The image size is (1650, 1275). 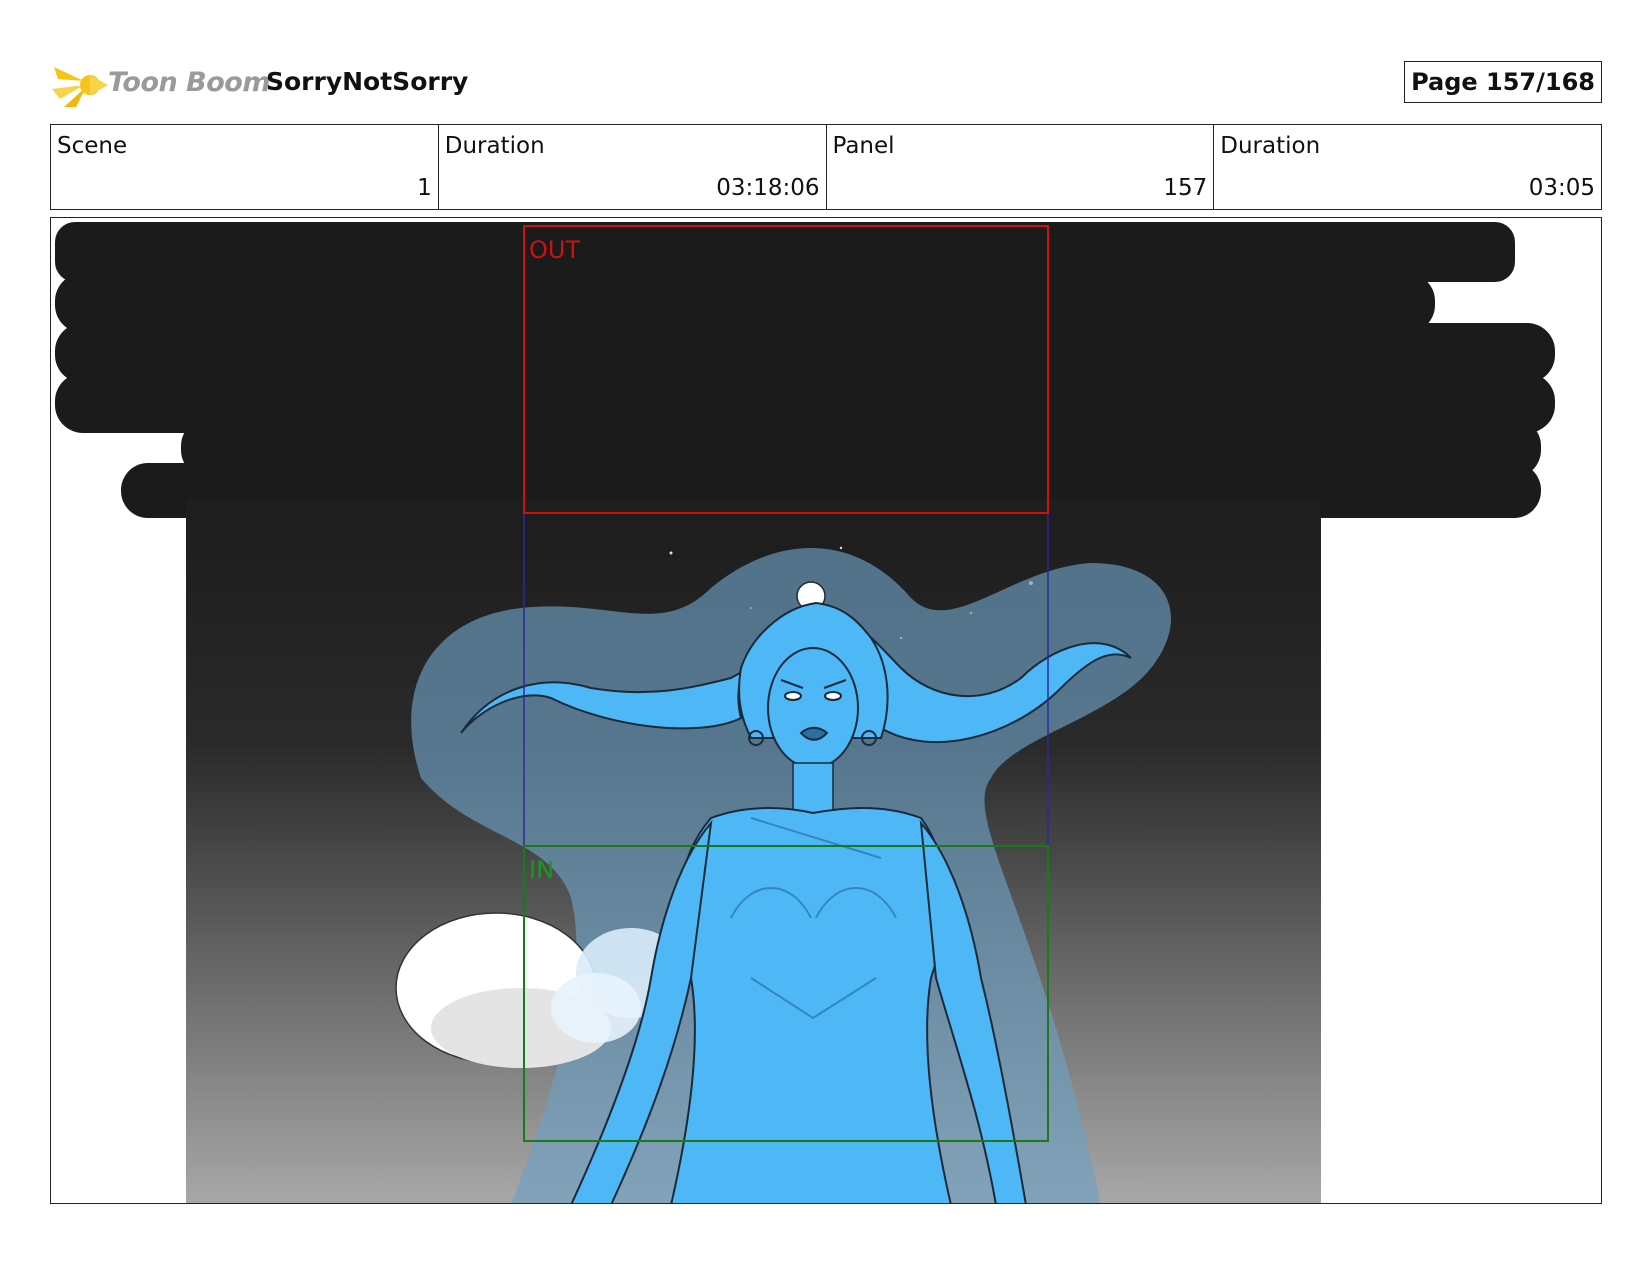 I want to click on out-frame-label: OUT, so click(x=554, y=250).